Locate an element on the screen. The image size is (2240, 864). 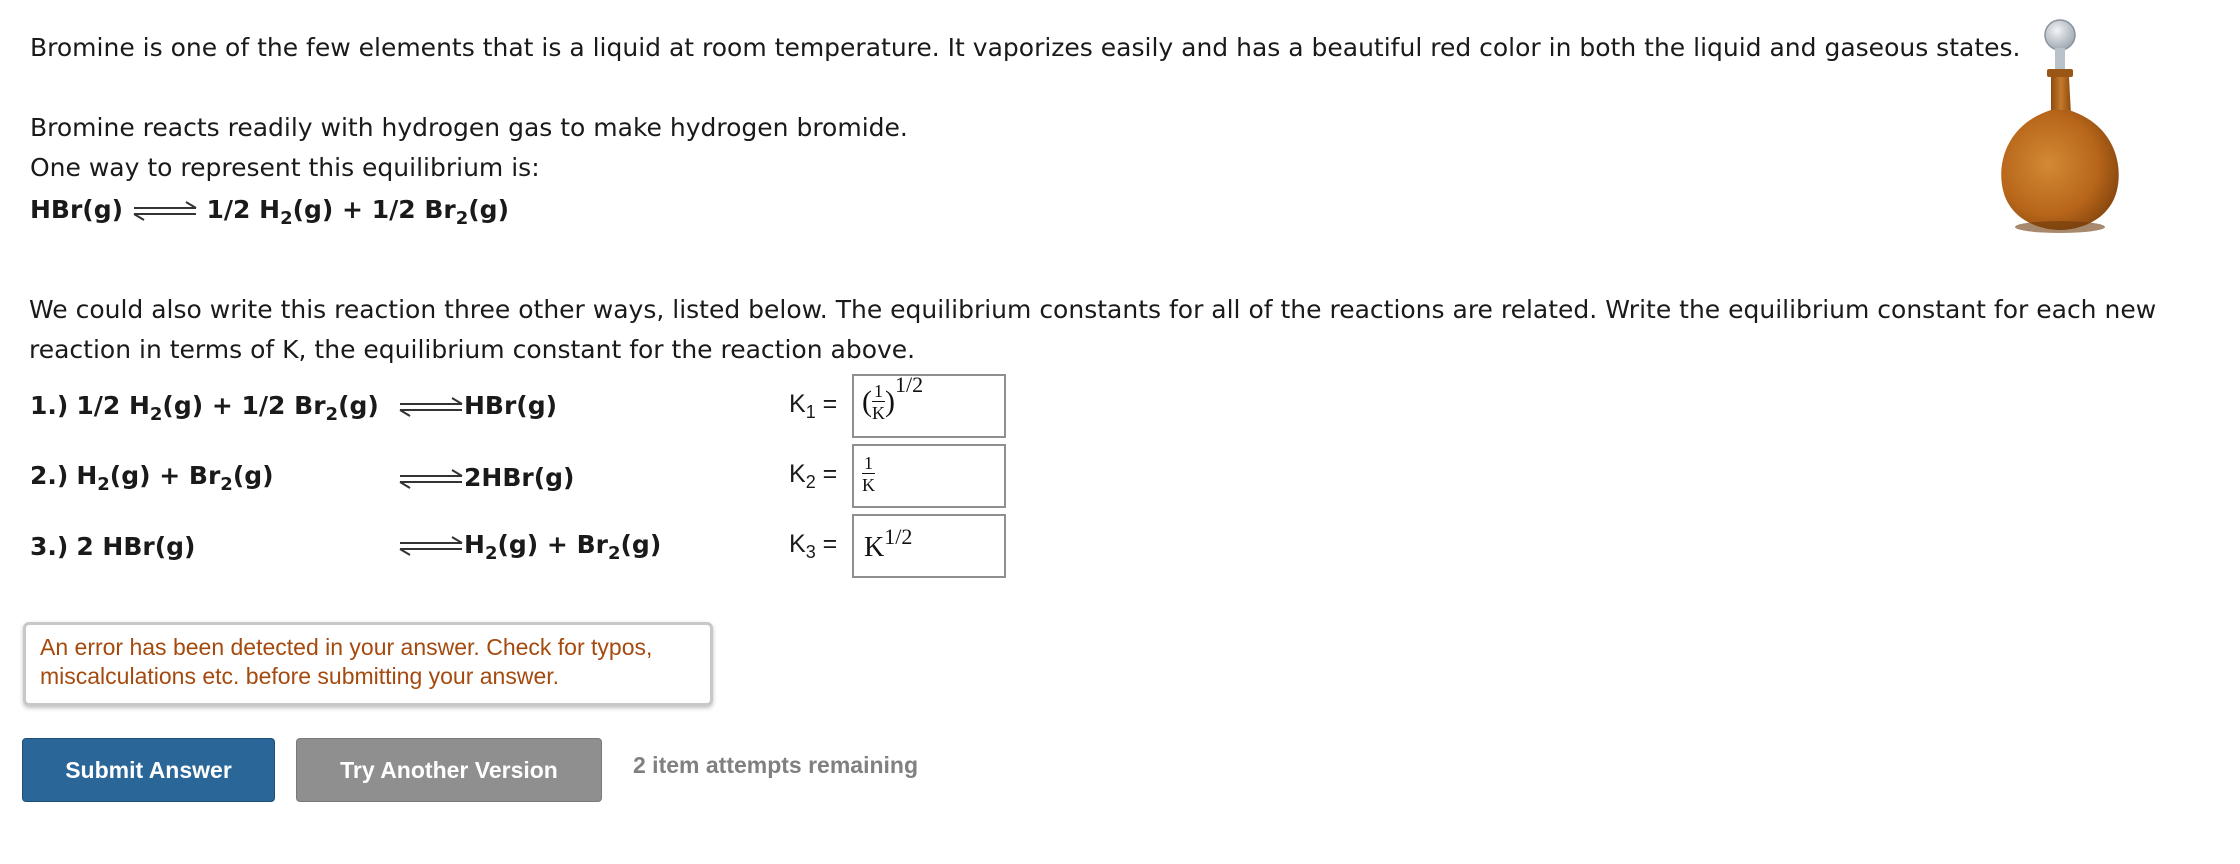
main-equation: HBr(g) 1/2 H2(g) + 1/2 Br2(g) is located at coordinates (269, 211).